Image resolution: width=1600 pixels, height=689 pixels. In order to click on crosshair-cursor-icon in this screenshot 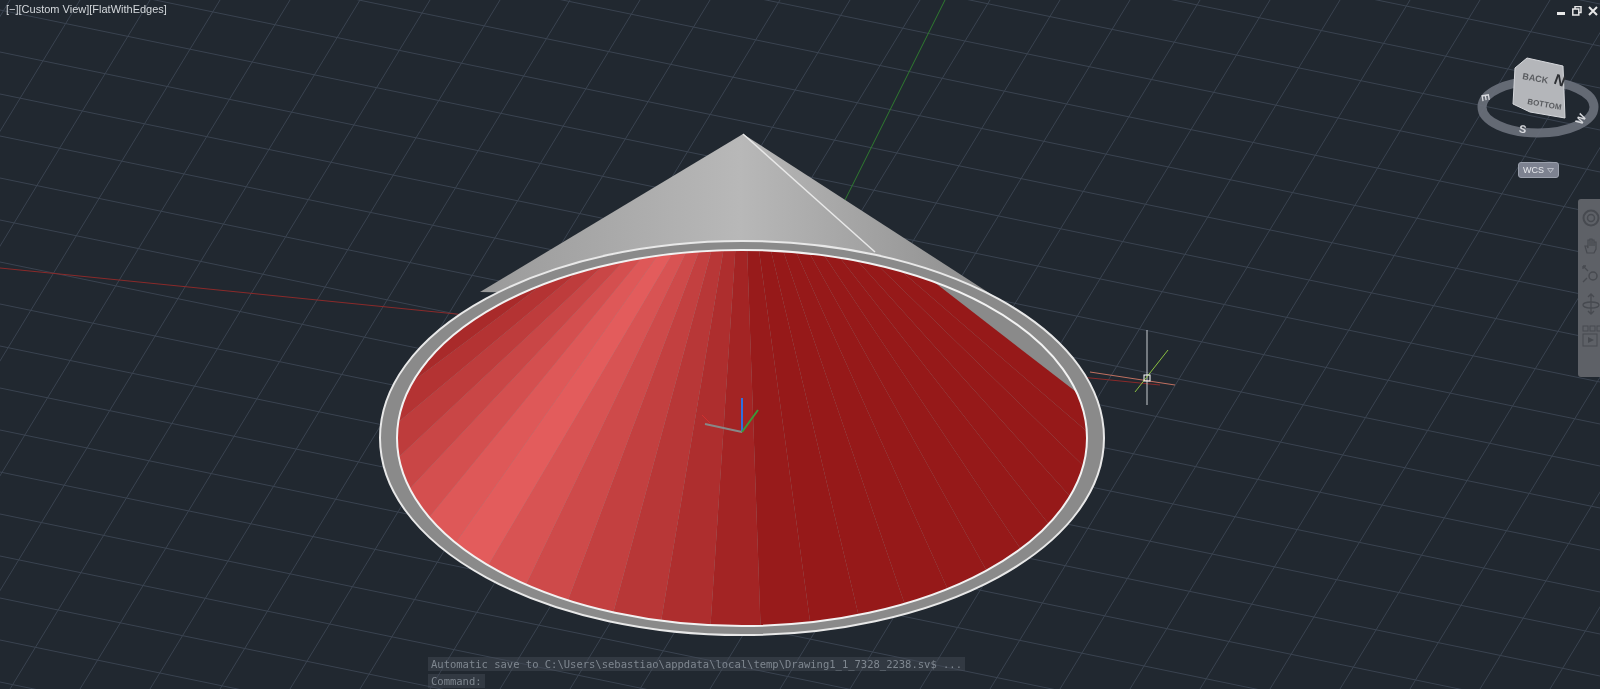, I will do `click(1132, 367)`.